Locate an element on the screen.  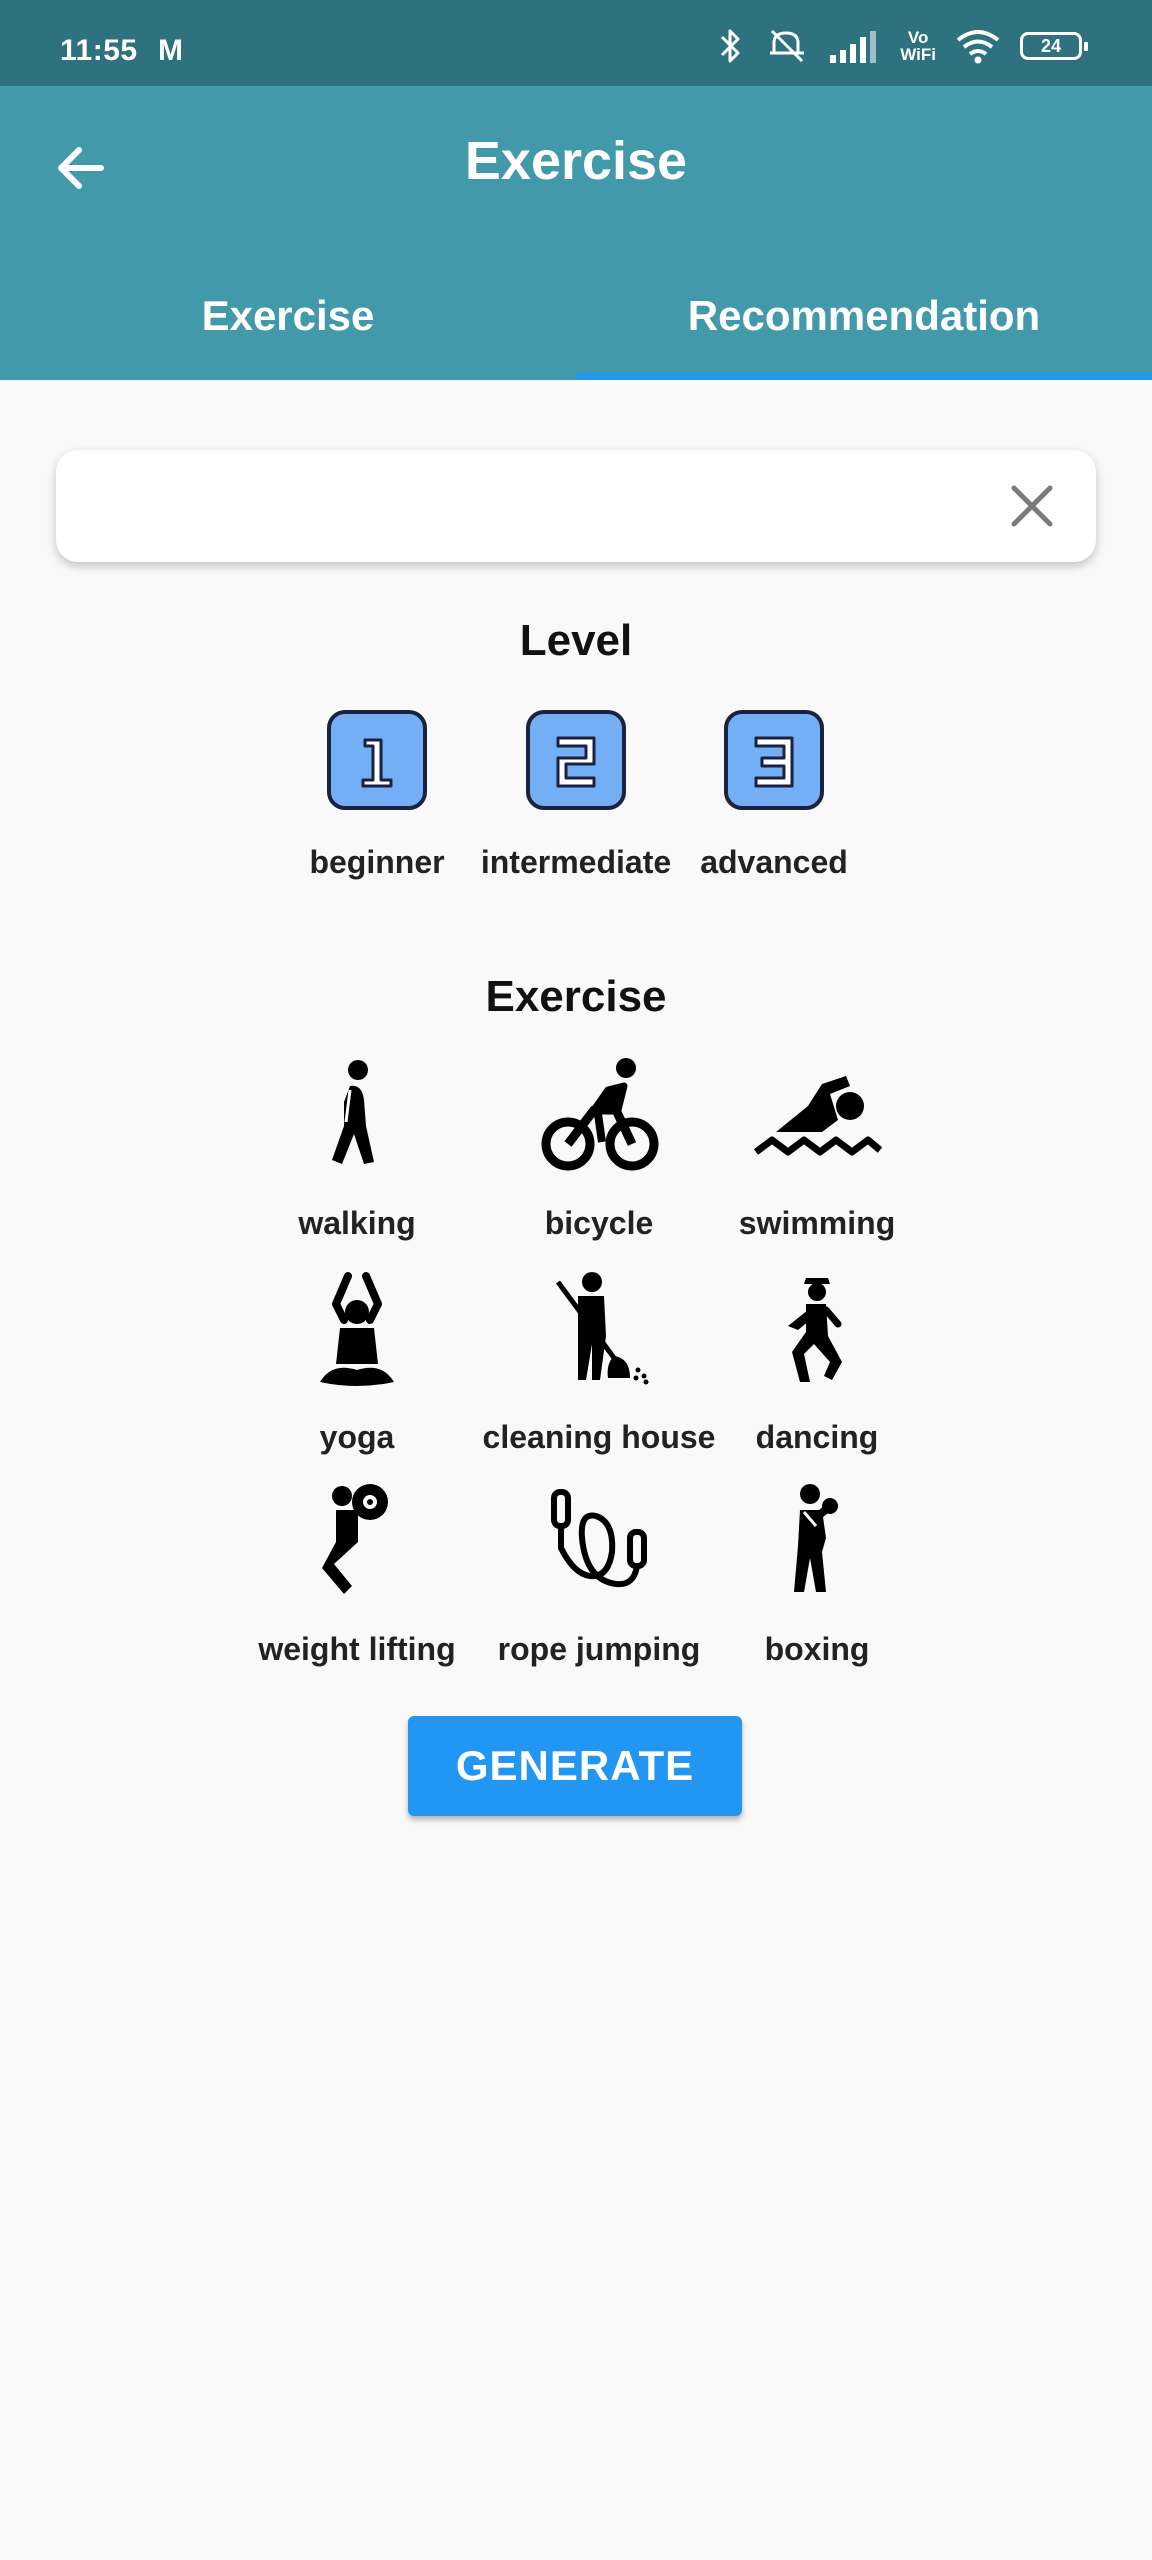
exercise-walking: walking is located at coordinates (357, 1149).